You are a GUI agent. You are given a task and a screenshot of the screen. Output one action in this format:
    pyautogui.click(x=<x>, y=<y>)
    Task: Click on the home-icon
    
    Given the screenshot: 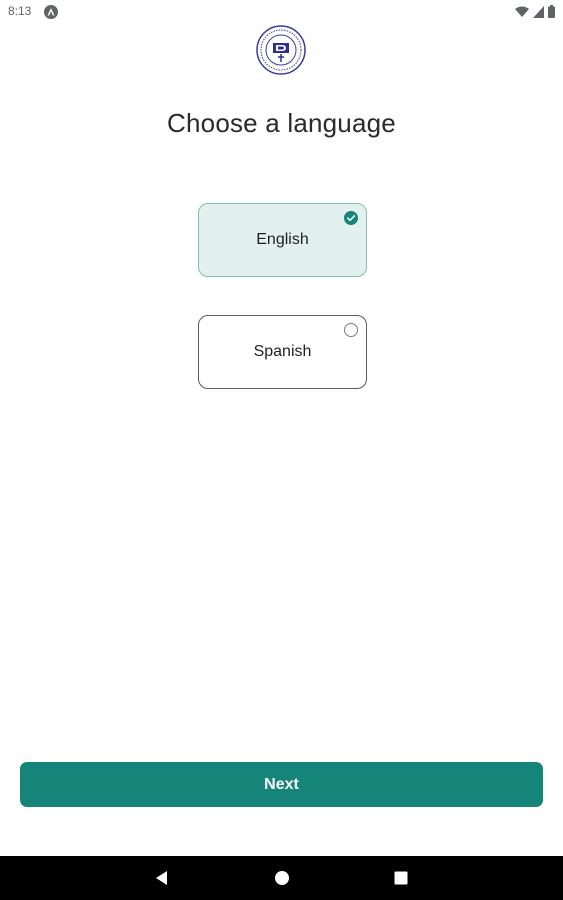 What is the action you would take?
    pyautogui.click(x=283, y=878)
    